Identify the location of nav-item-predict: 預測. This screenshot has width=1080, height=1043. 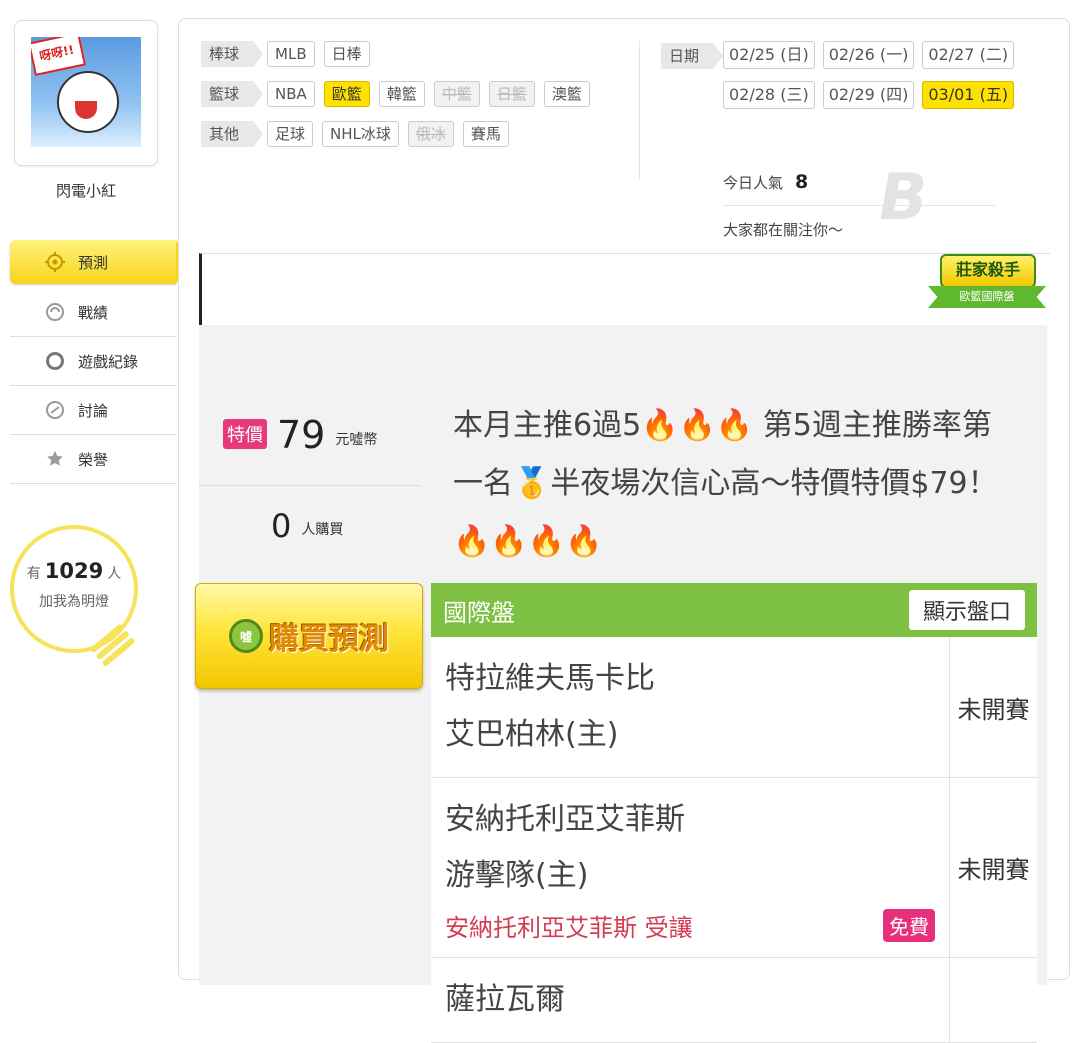
(100, 262).